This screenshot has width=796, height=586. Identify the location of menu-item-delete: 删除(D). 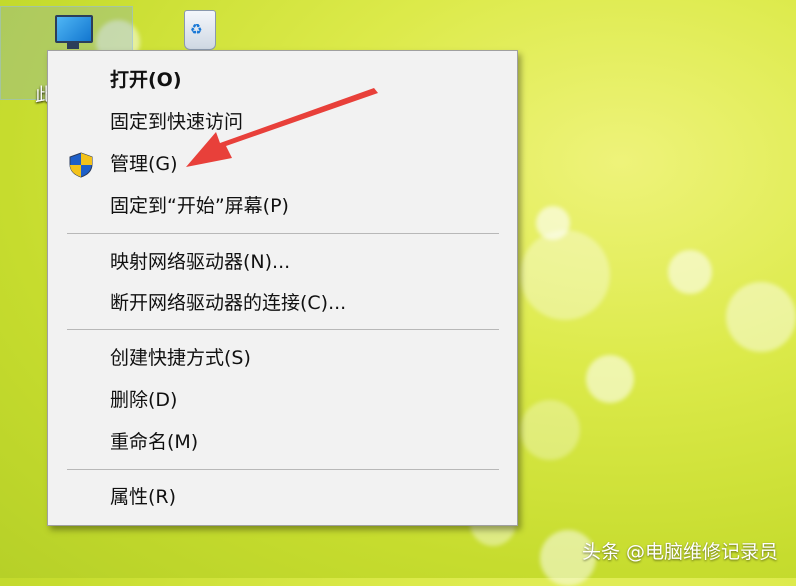
(282, 400).